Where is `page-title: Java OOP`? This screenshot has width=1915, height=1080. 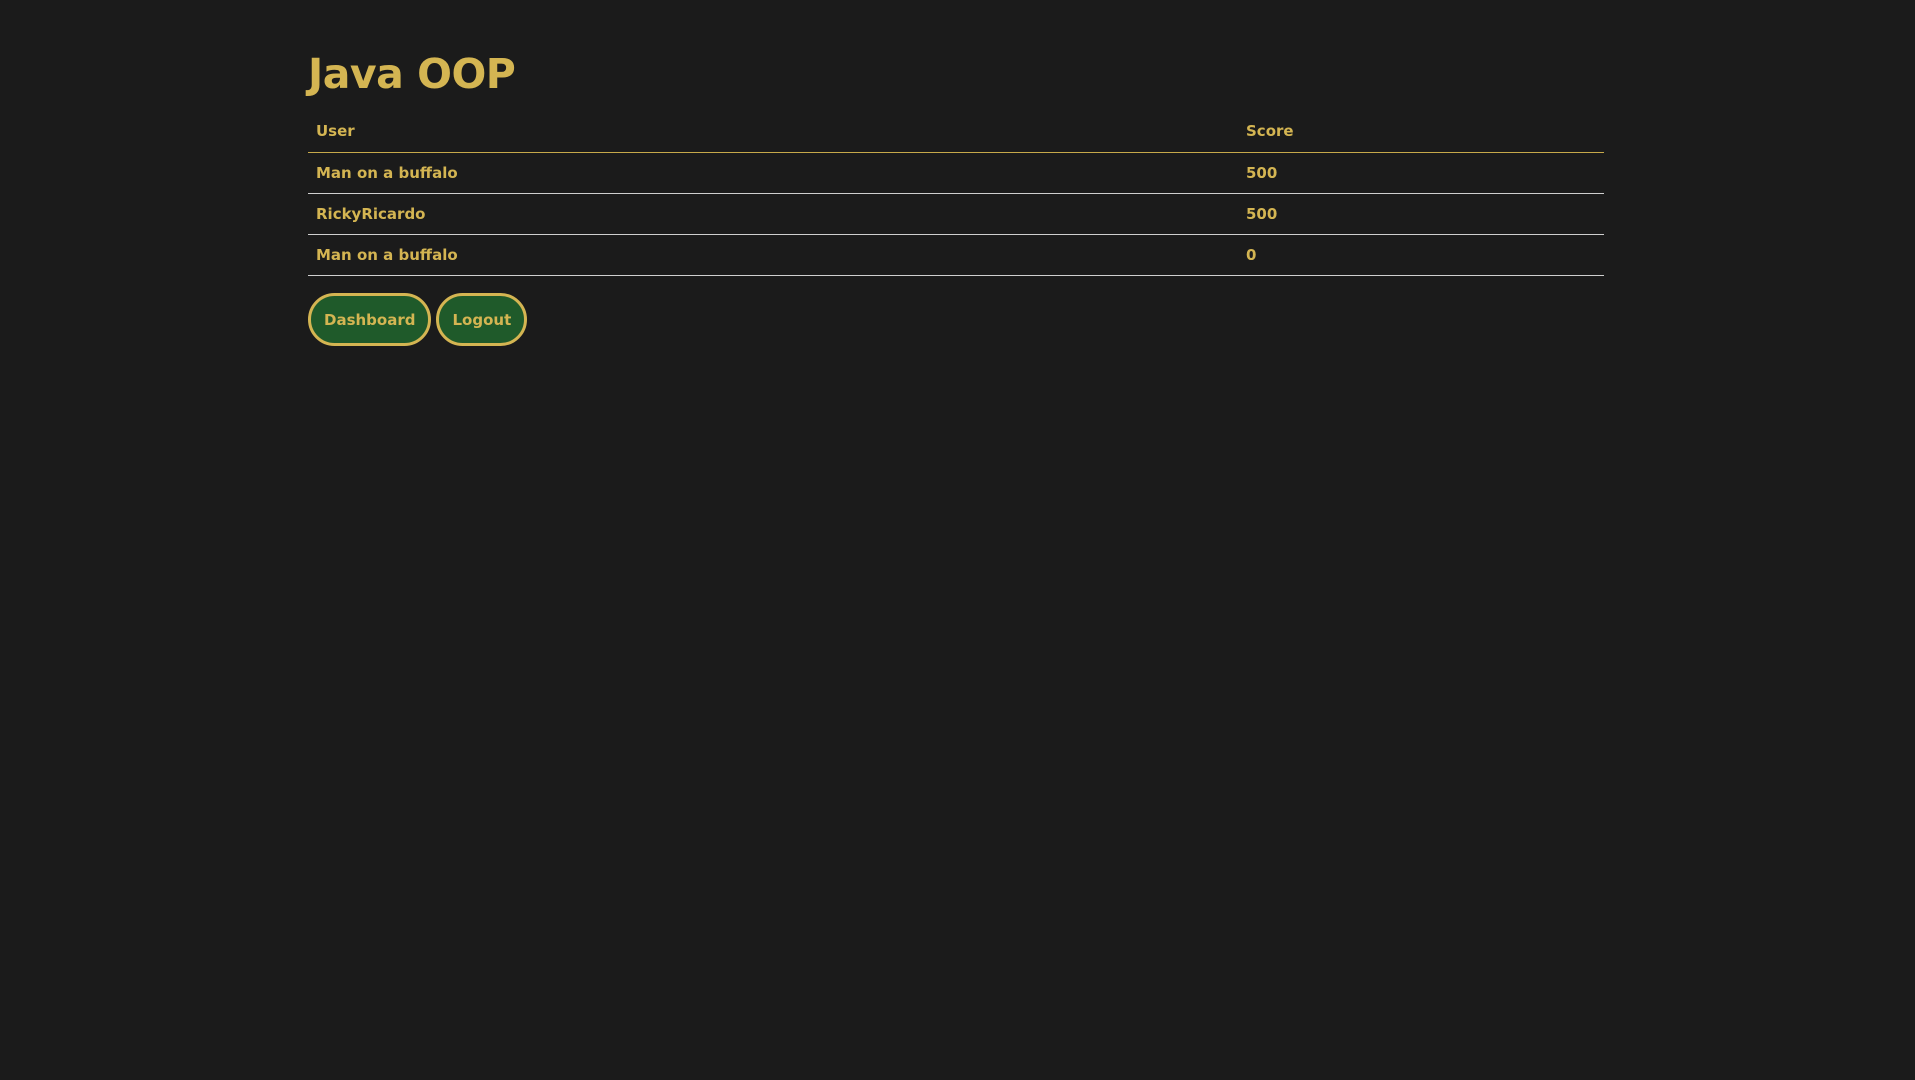
page-title: Java OOP is located at coordinates (412, 74).